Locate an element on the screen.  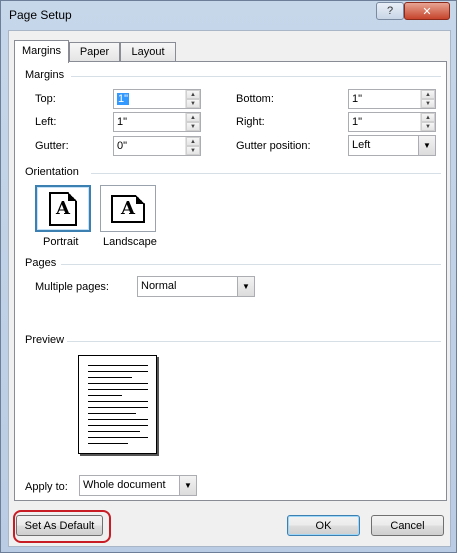
pages-divider is located at coordinates (251, 264).